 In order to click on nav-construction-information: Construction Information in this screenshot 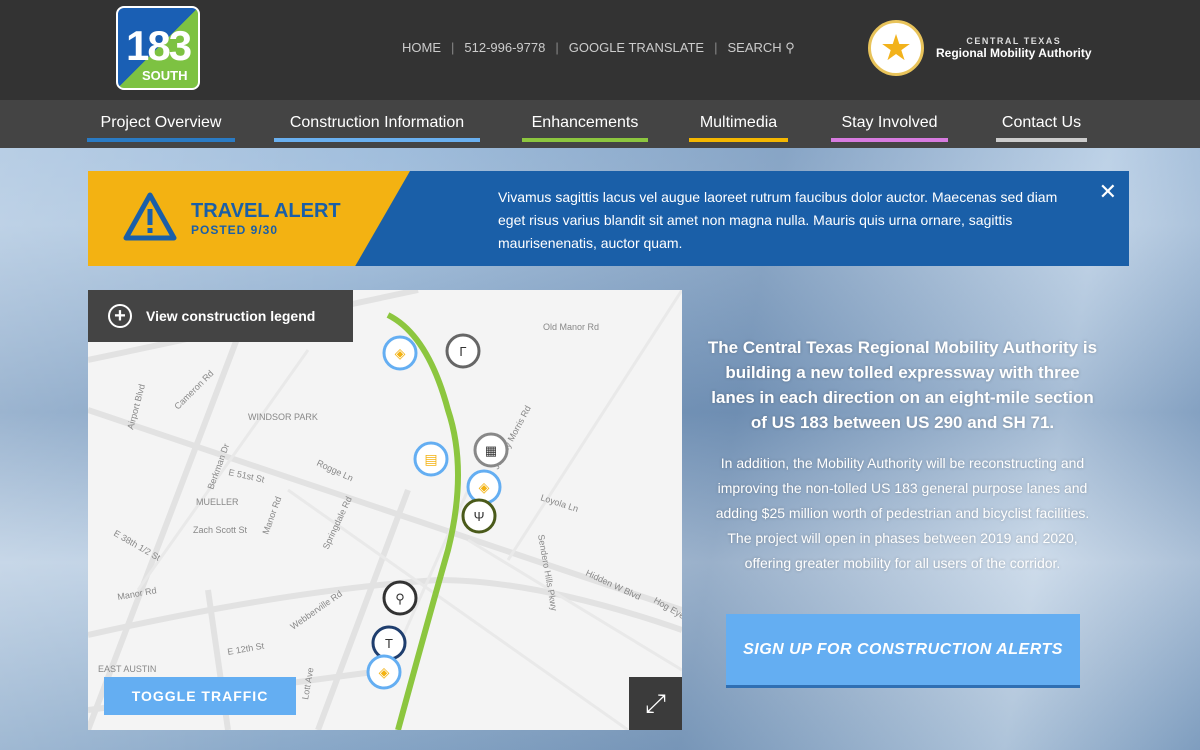, I will do `click(377, 128)`.